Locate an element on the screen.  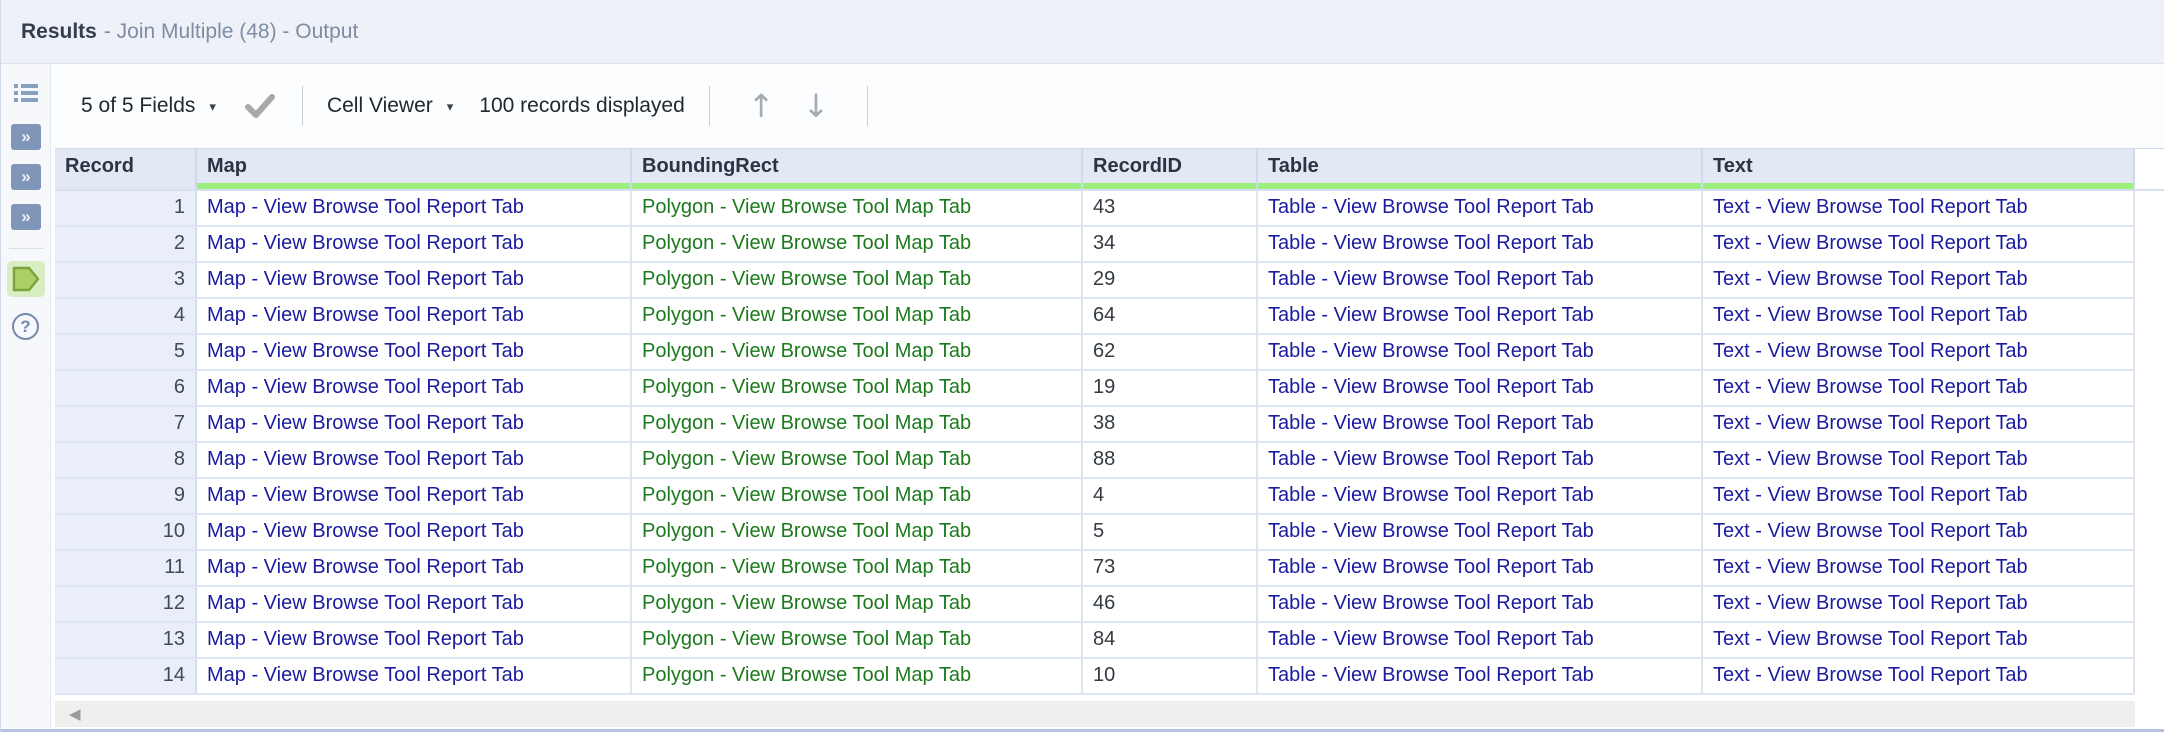
cell-record_id: 5 is located at coordinates (1170, 533).